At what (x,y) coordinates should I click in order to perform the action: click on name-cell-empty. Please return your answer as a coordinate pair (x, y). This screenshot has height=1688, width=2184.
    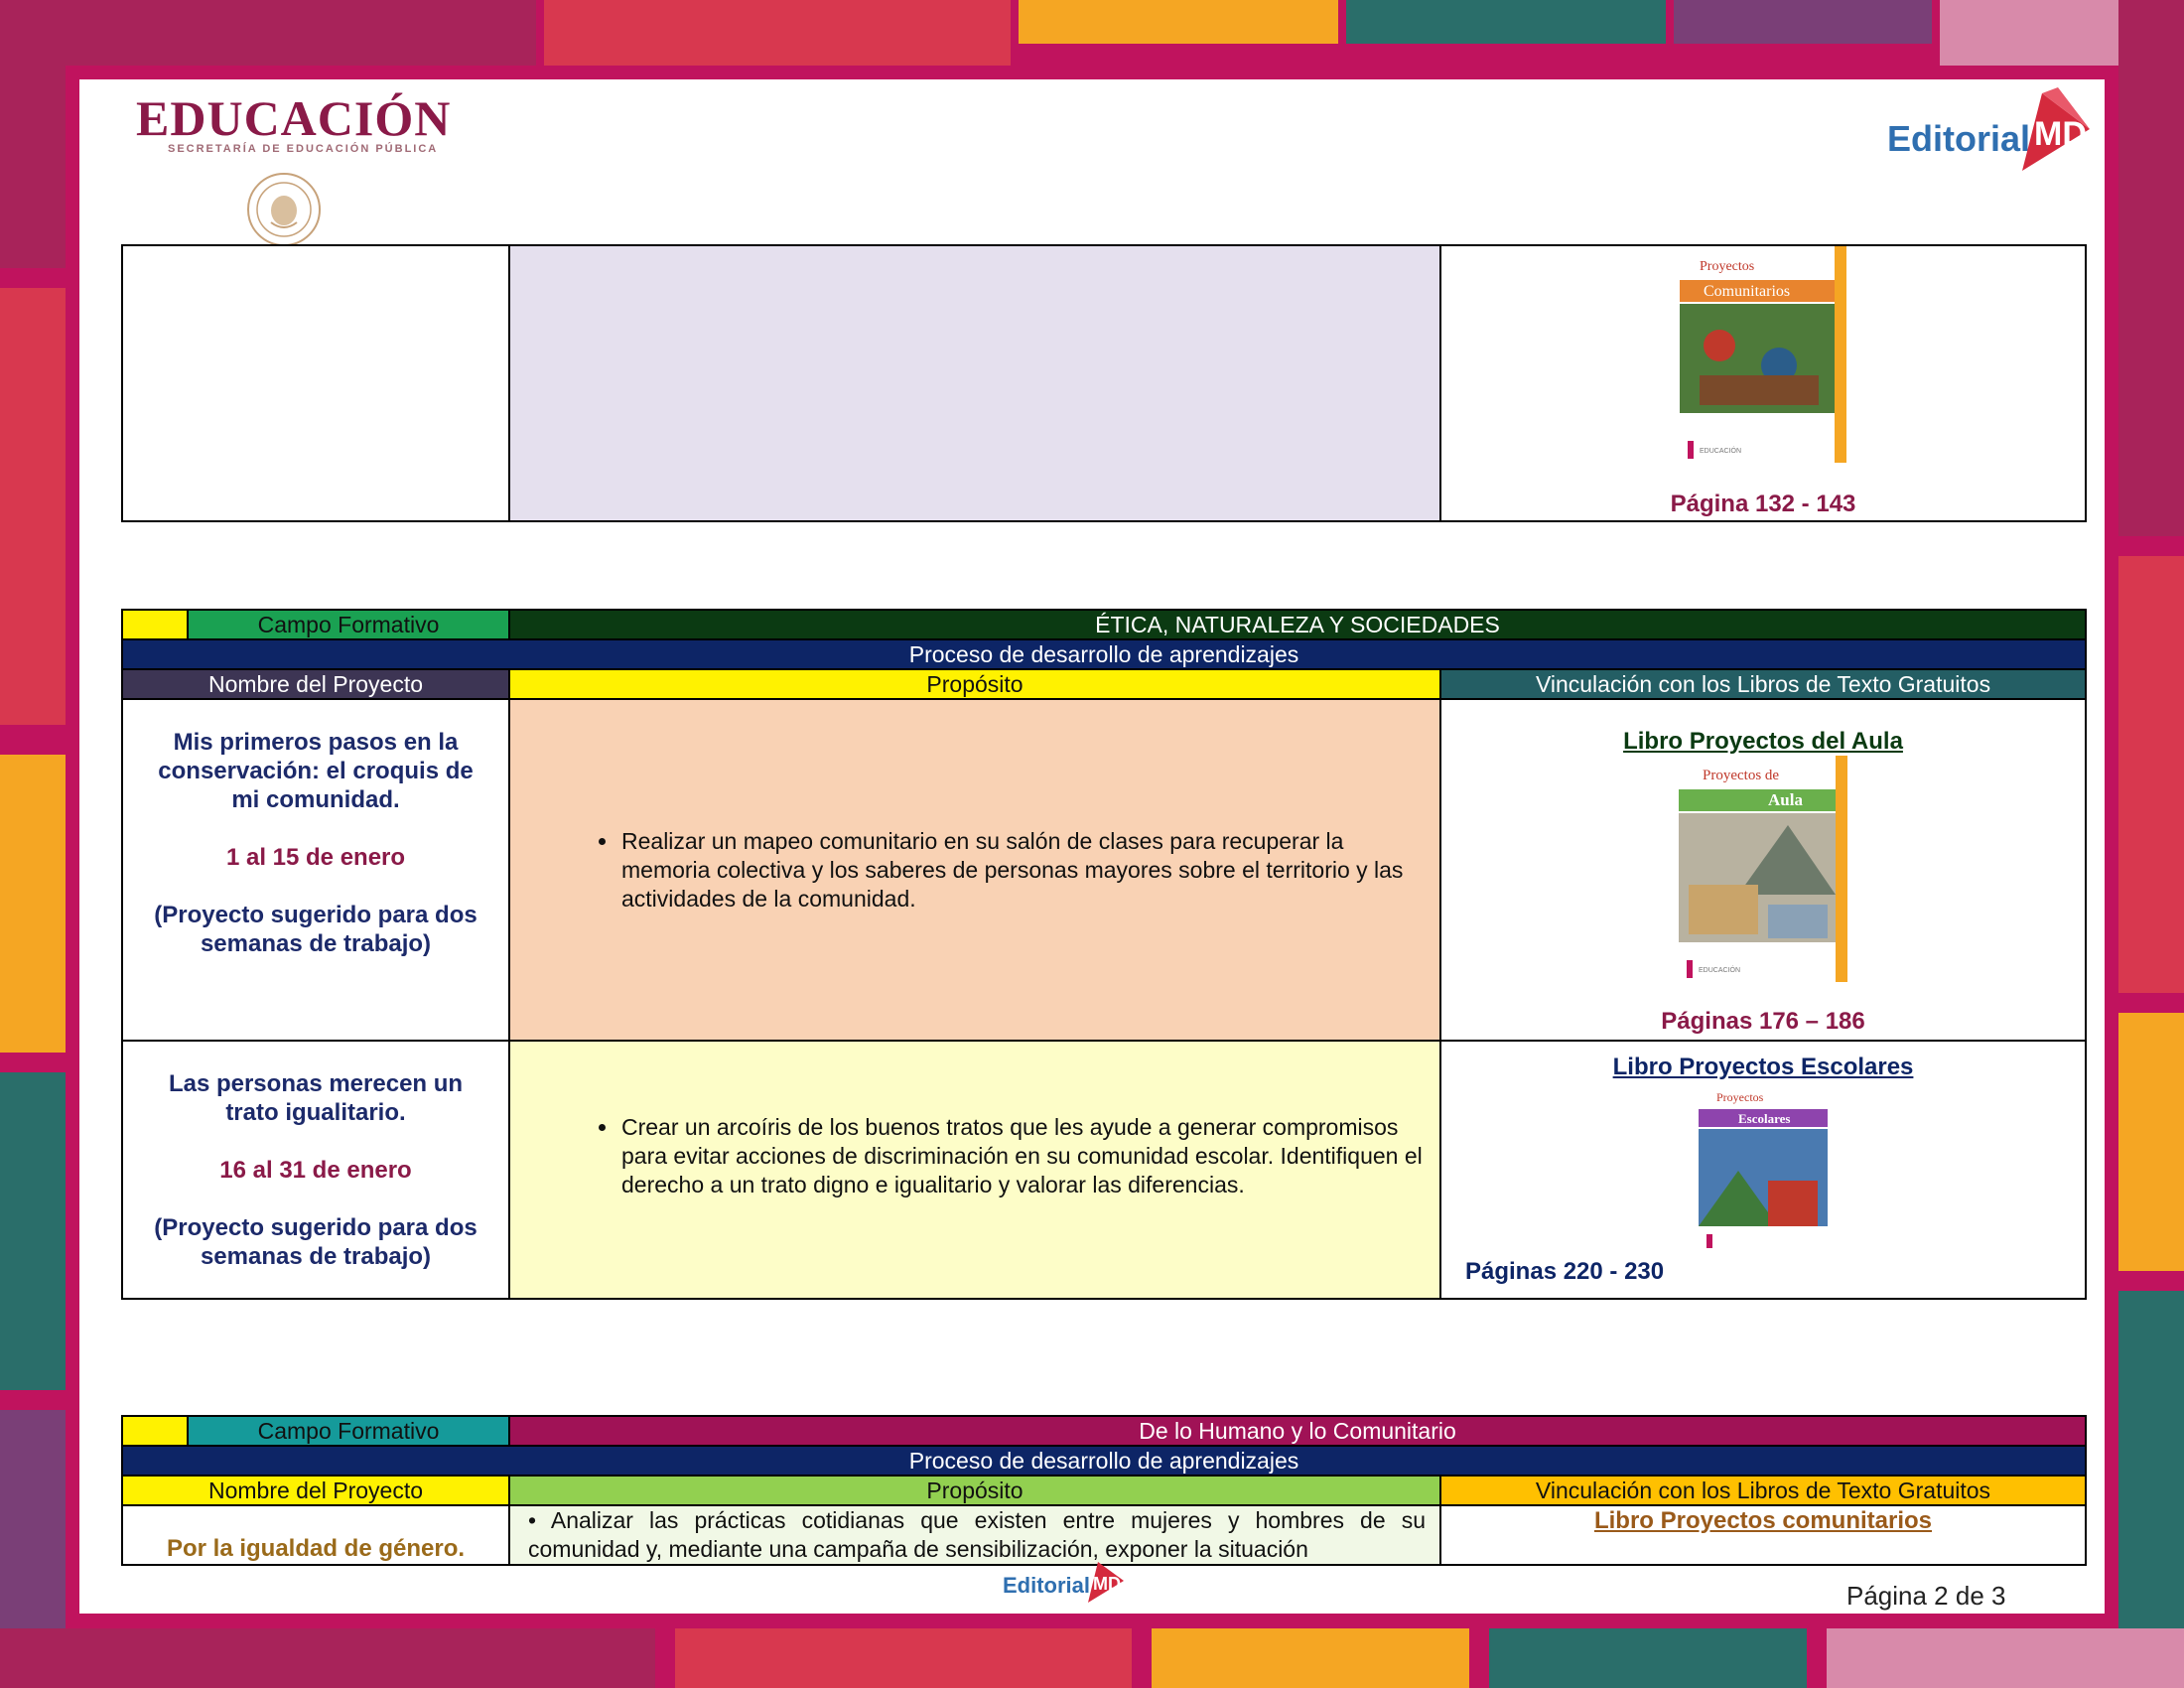
    Looking at the image, I should click on (315, 383).